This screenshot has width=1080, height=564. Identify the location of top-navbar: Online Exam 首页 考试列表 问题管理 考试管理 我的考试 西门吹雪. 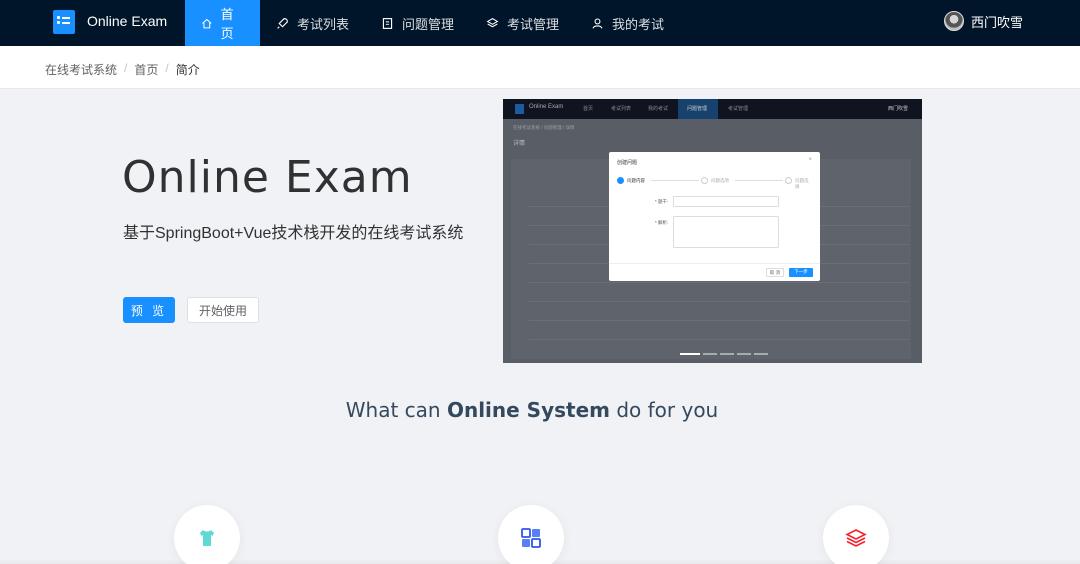
(540, 23).